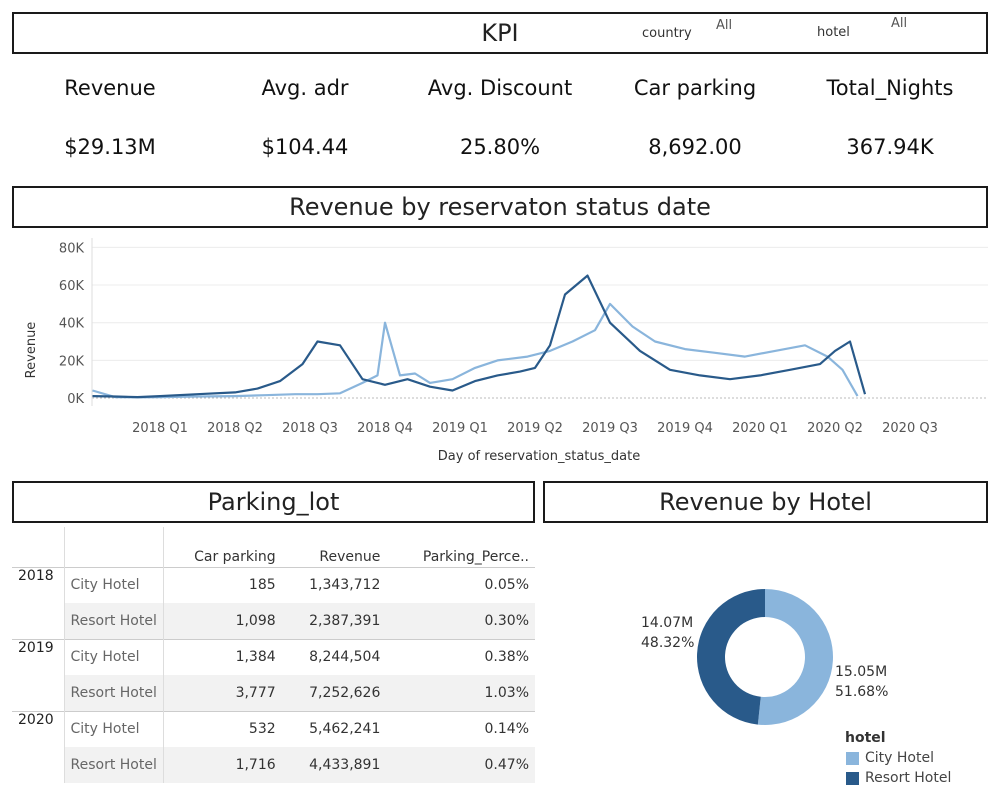 This screenshot has height=800, width=1000. I want to click on x-tick-label: 2018 Q2, so click(235, 428).